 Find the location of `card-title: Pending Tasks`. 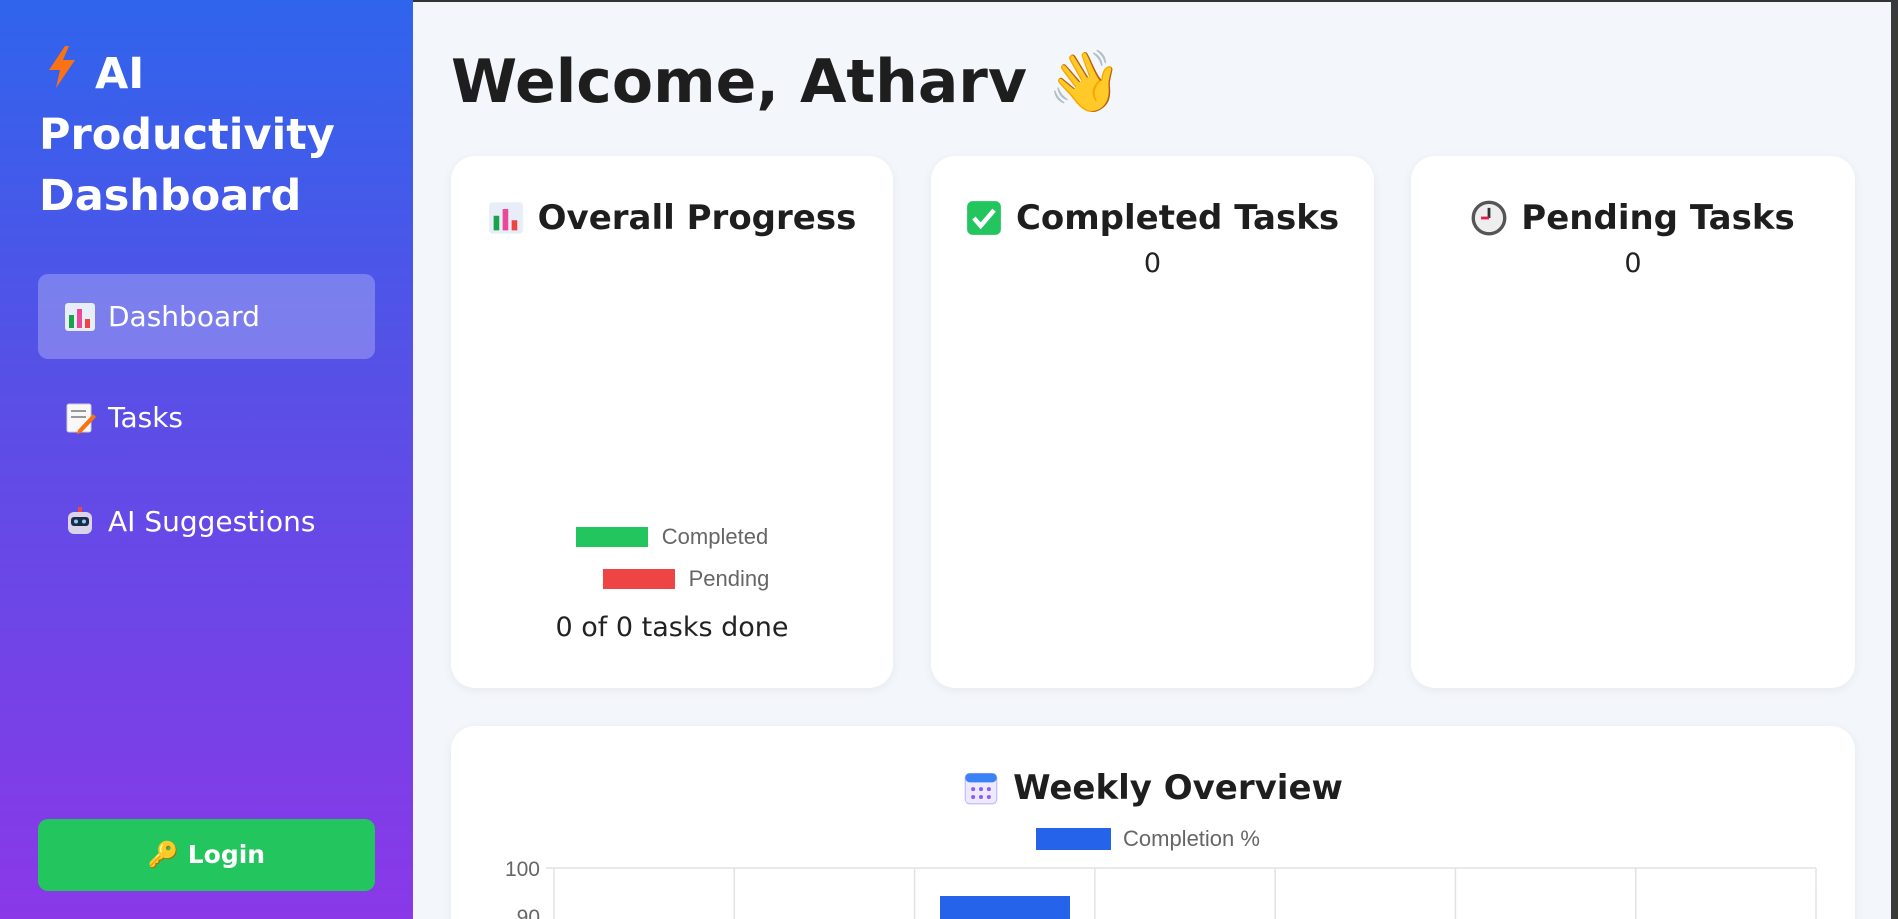

card-title: Pending Tasks is located at coordinates (1633, 218).